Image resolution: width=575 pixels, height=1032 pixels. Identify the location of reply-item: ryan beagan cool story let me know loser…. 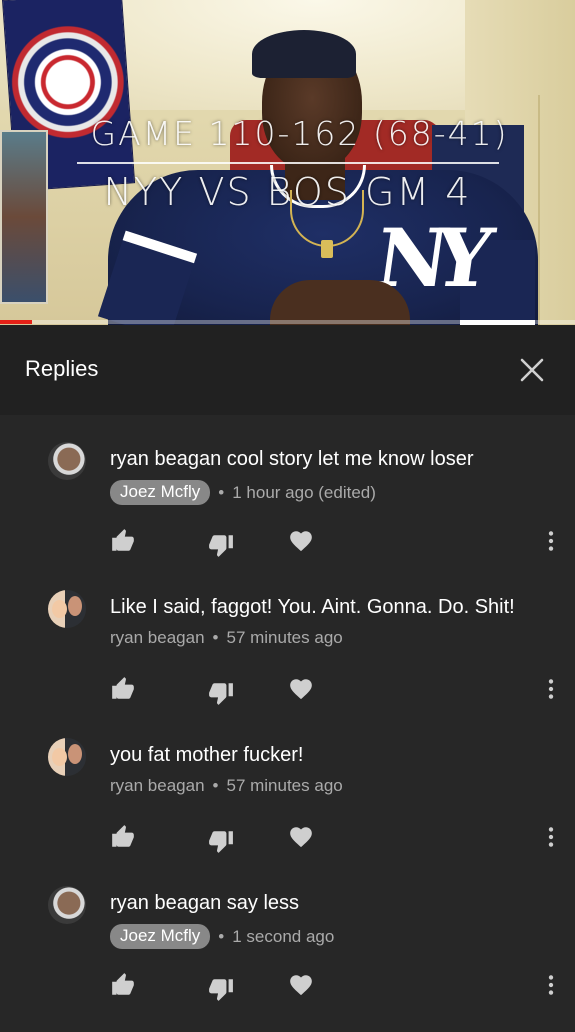
(287, 514).